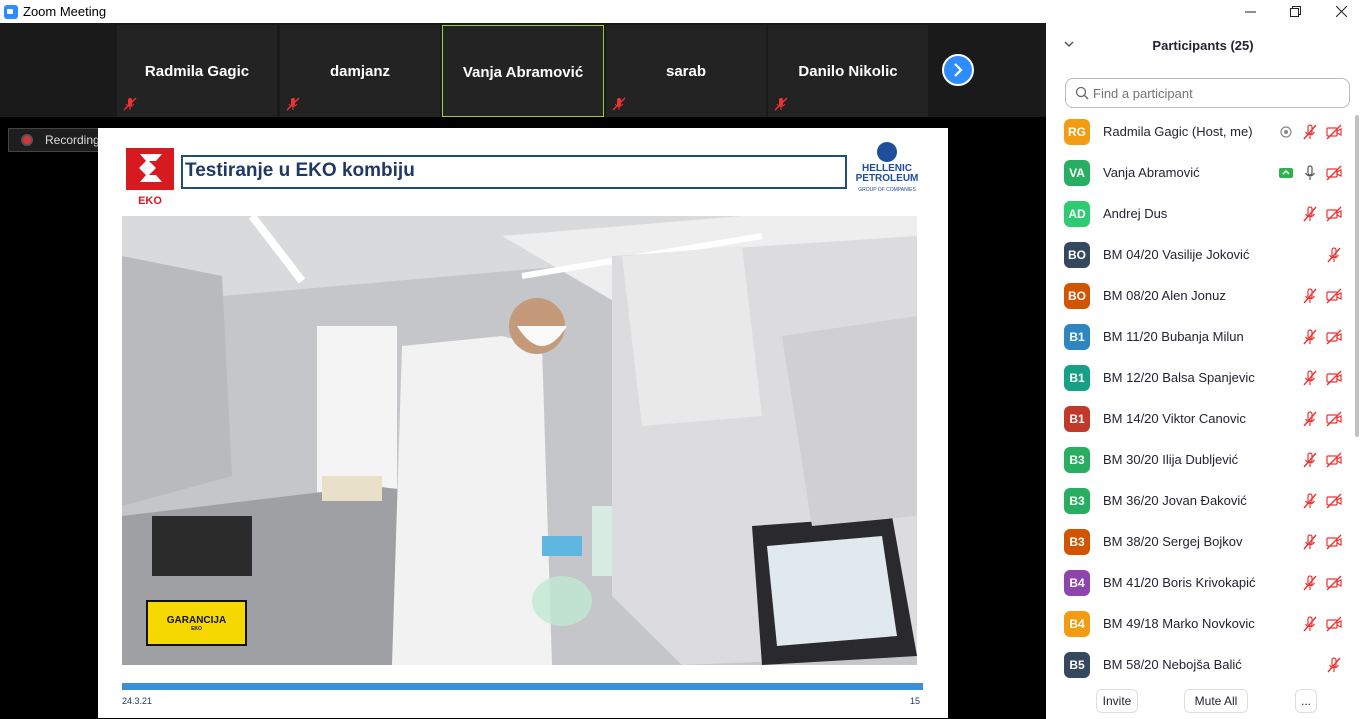 This screenshot has width=1360, height=719. I want to click on avatar: B1, so click(1077, 336).